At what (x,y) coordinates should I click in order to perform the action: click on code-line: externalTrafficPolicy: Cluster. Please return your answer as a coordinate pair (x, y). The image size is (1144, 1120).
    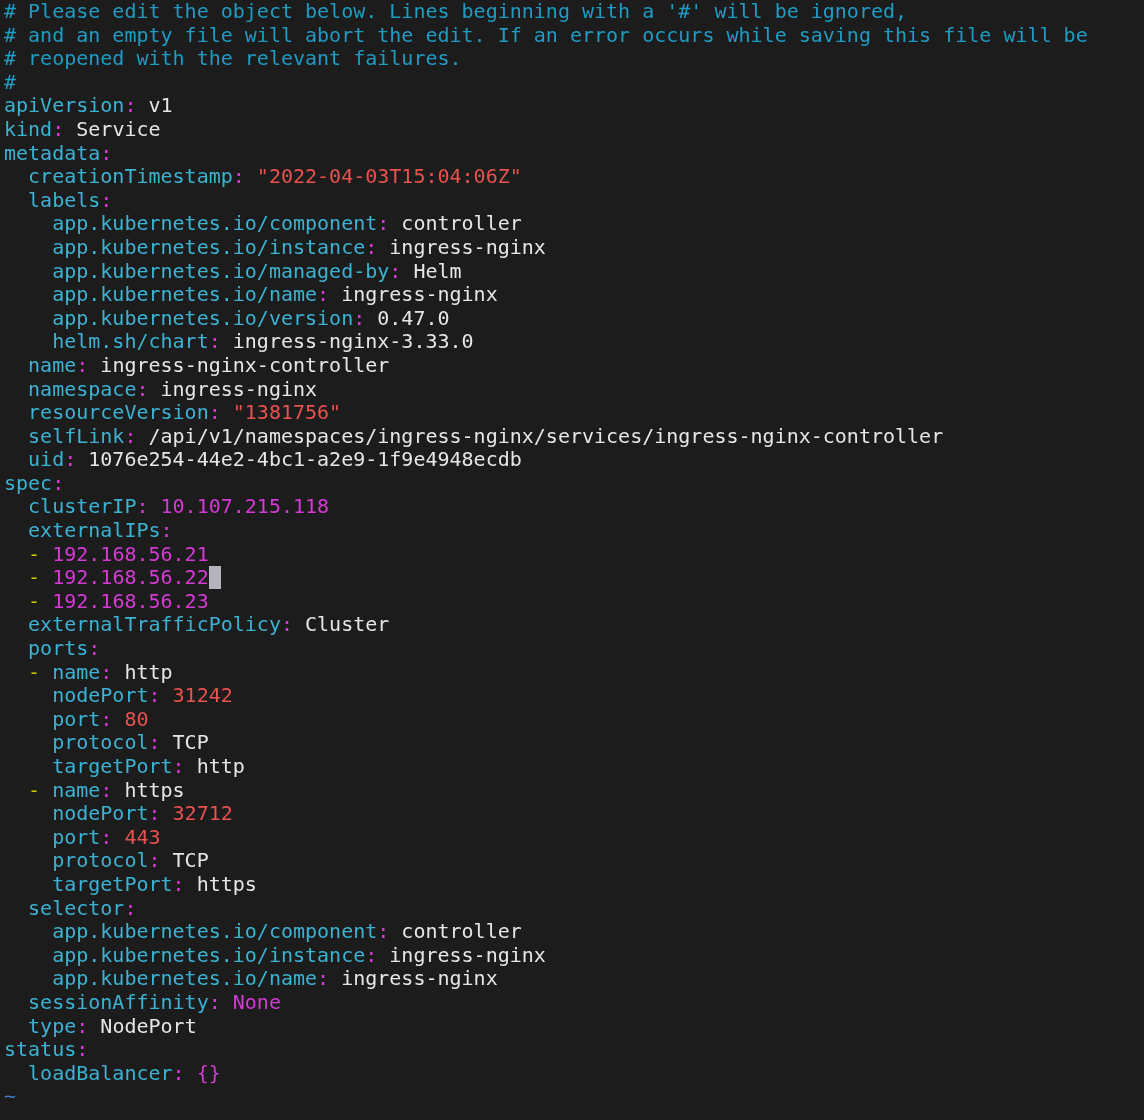
    Looking at the image, I should click on (209, 625).